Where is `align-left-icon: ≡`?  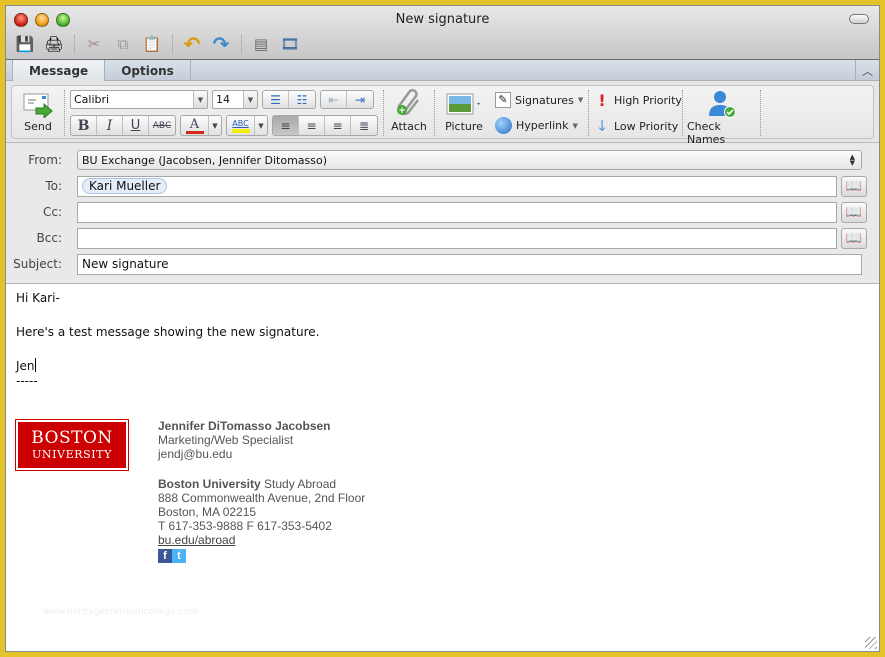
align-left-icon: ≡ is located at coordinates (285, 125).